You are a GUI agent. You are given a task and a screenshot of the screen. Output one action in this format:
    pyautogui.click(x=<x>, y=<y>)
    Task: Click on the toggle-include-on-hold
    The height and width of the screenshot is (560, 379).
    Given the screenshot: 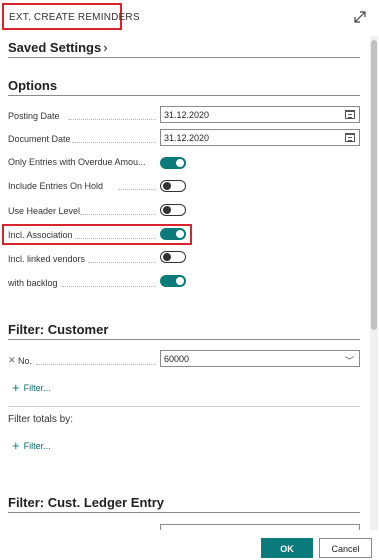 What is the action you would take?
    pyautogui.click(x=173, y=186)
    